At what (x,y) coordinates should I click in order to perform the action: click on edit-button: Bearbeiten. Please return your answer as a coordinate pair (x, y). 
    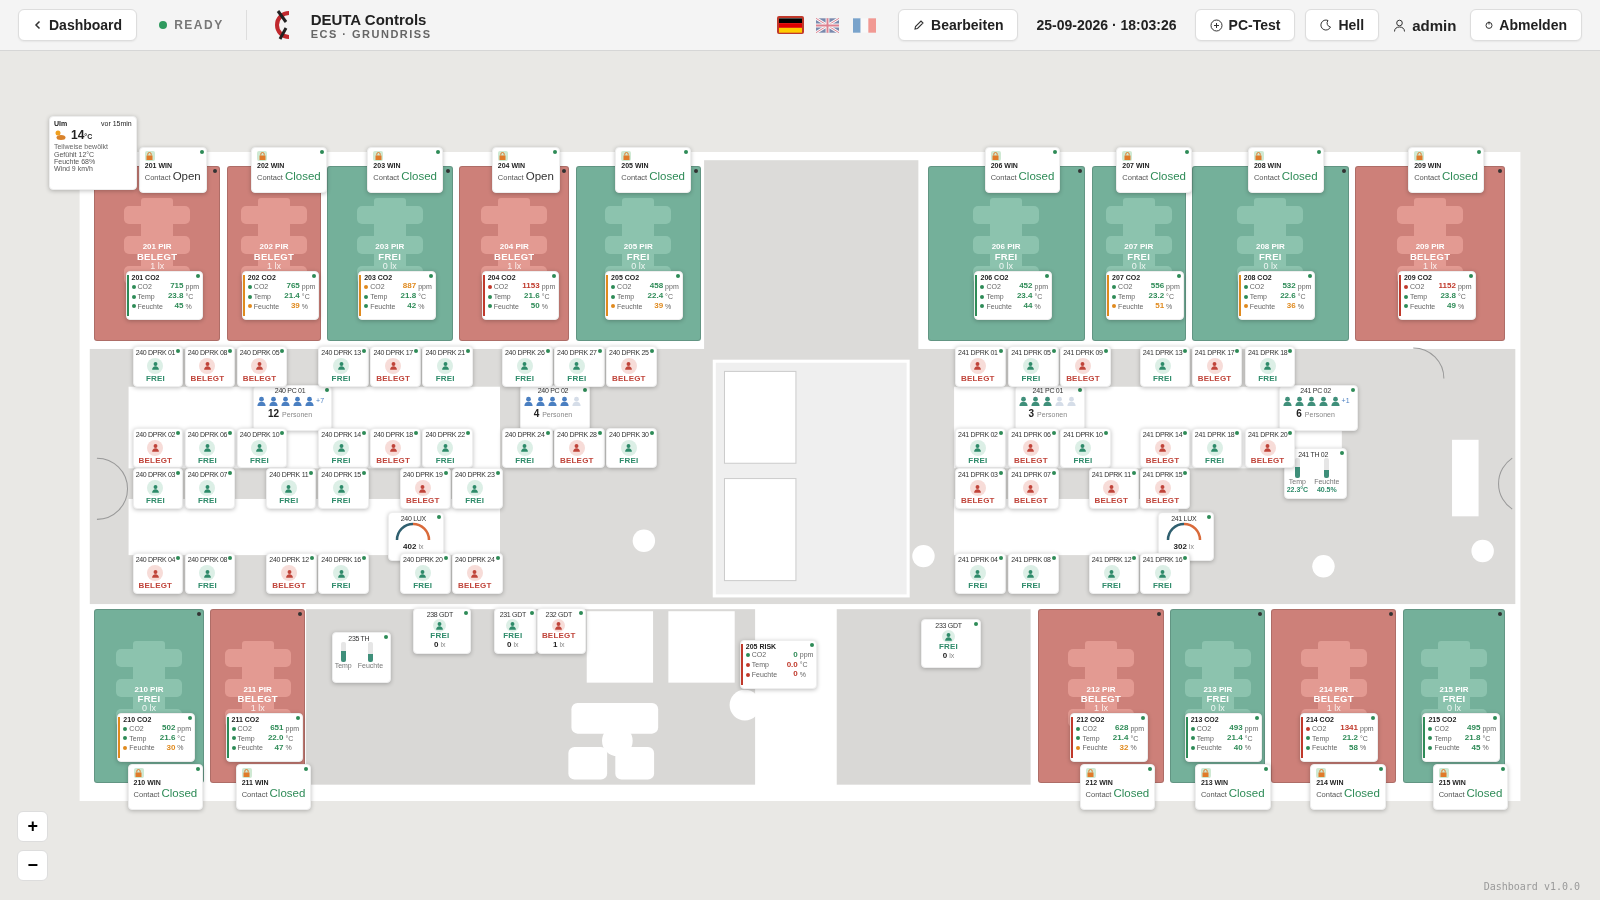
    Looking at the image, I should click on (958, 25).